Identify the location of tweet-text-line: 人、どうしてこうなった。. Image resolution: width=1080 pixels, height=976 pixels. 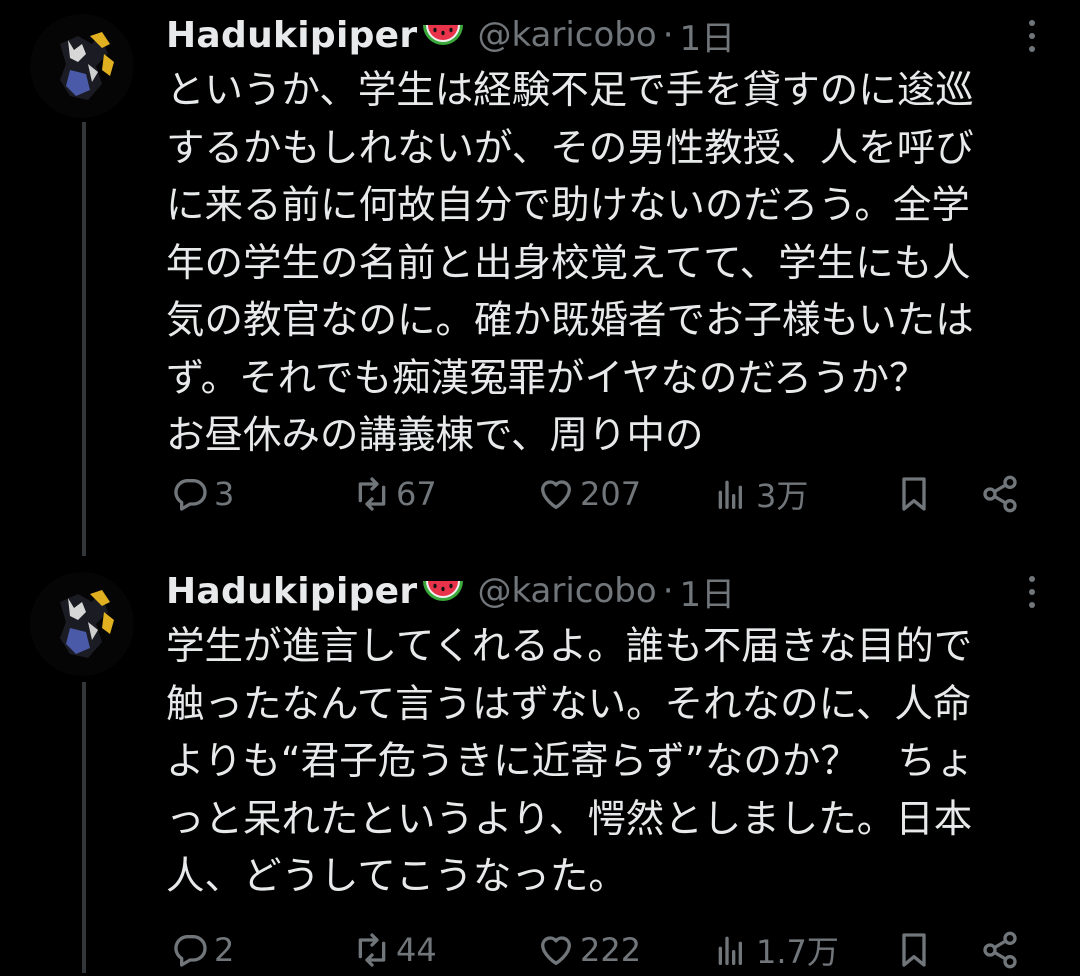
(396, 876).